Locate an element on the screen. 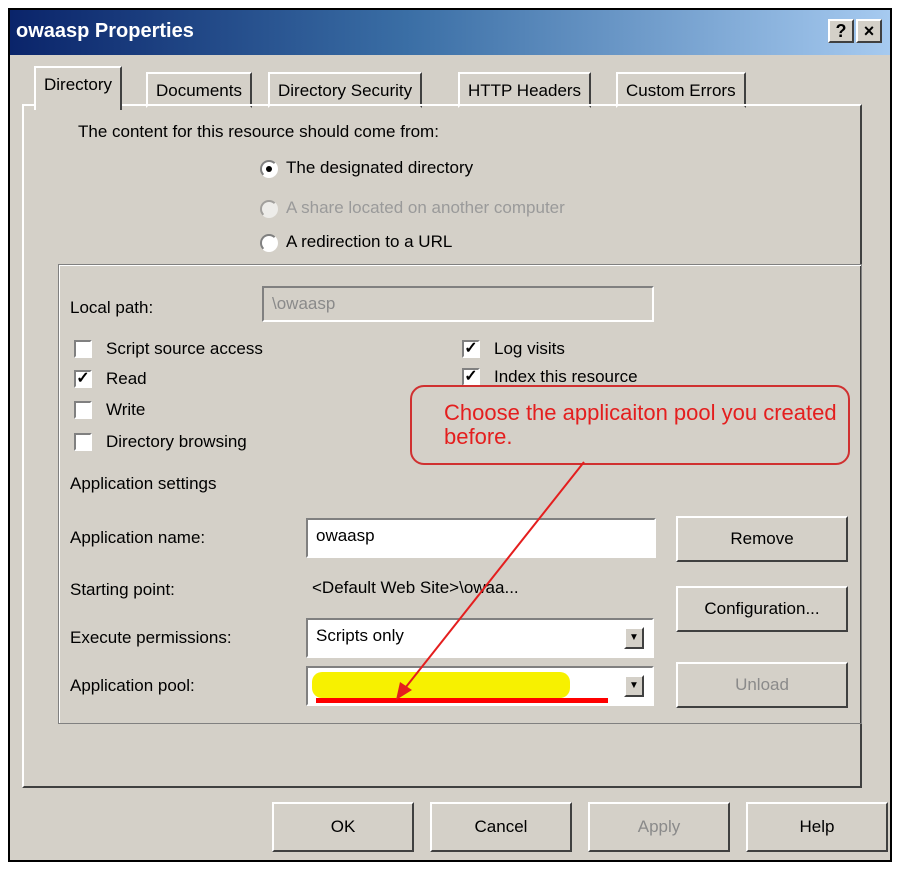 The height and width of the screenshot is (871, 903). annotation-arrow is located at coordinates (490, 580).